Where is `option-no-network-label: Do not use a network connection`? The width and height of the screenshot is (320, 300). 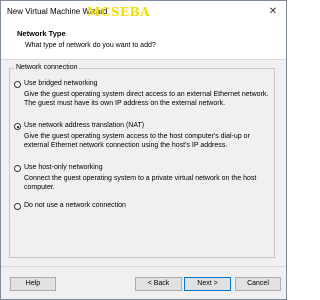 option-no-network-label: Do not use a network connection is located at coordinates (75, 205).